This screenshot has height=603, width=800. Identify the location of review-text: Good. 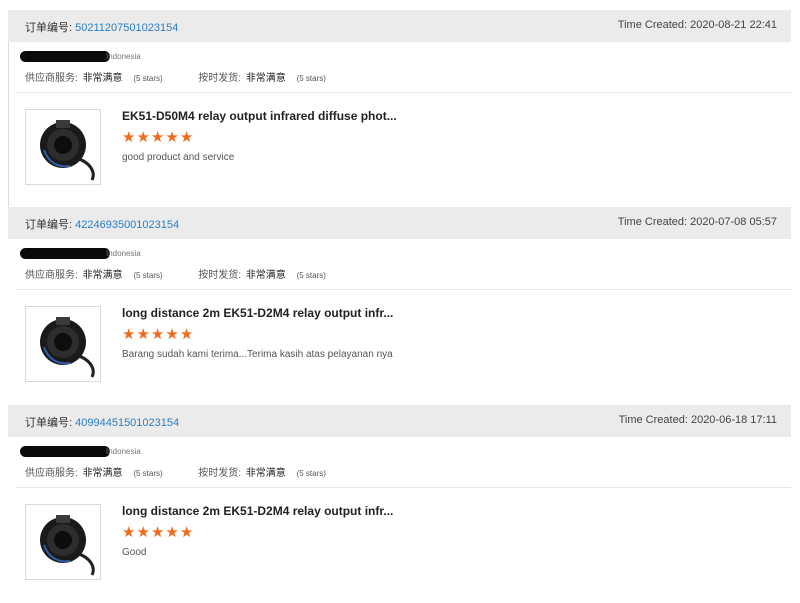
(134, 552).